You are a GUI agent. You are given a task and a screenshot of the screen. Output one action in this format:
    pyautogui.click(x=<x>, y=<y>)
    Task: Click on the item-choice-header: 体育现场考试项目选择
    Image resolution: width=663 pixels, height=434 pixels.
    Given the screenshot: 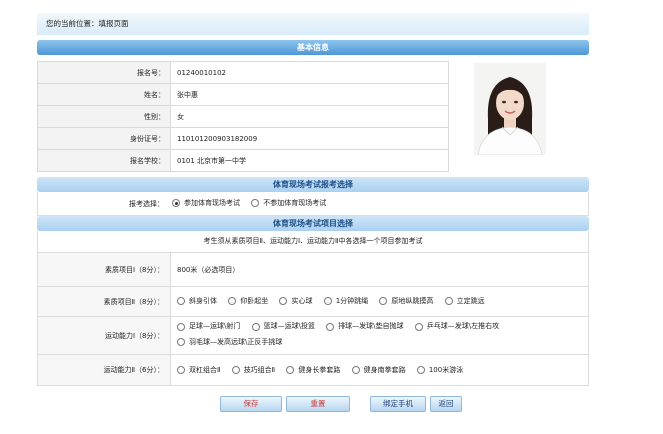 What is the action you would take?
    pyautogui.click(x=313, y=223)
    